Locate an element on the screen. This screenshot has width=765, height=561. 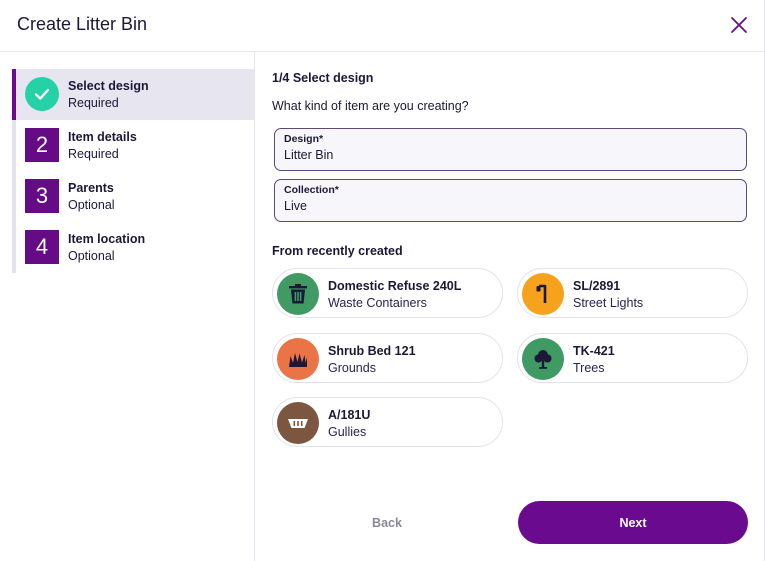
step-complete-check is located at coordinates (42, 94).